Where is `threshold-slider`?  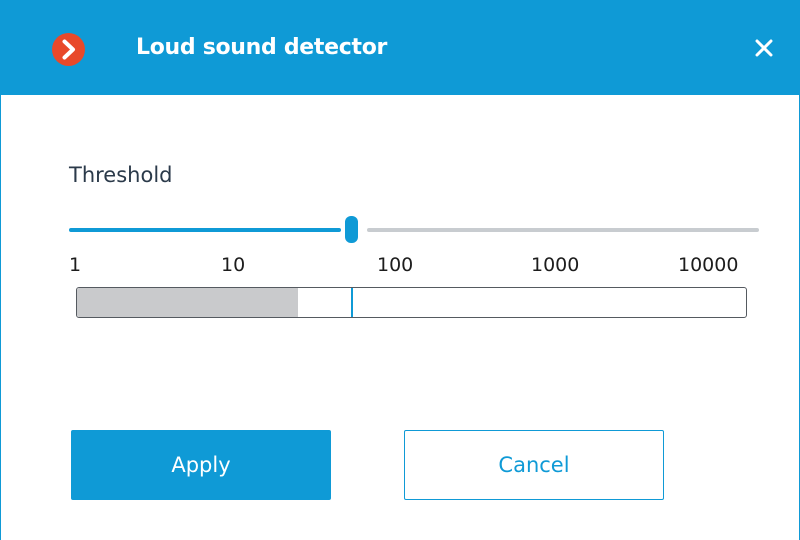
threshold-slider is located at coordinates (414, 230).